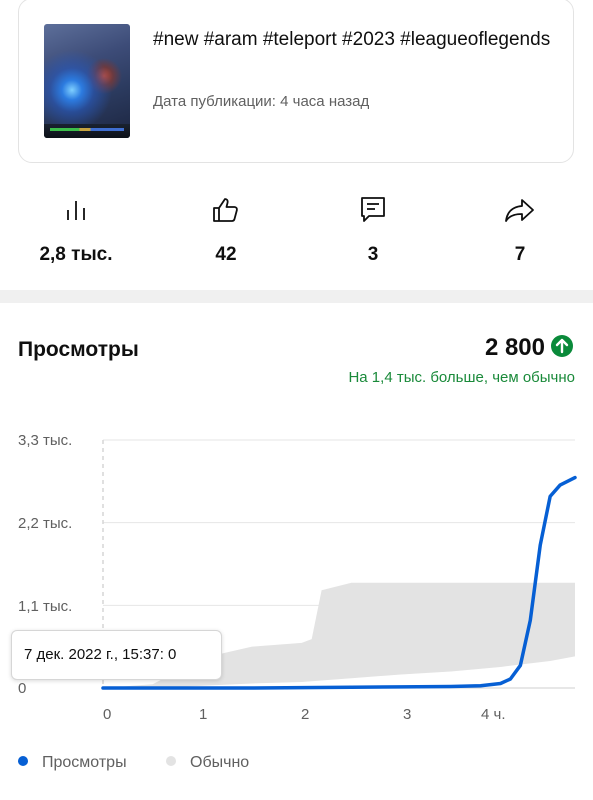  I want to click on legend-item-views: Просмотры, so click(72, 763).